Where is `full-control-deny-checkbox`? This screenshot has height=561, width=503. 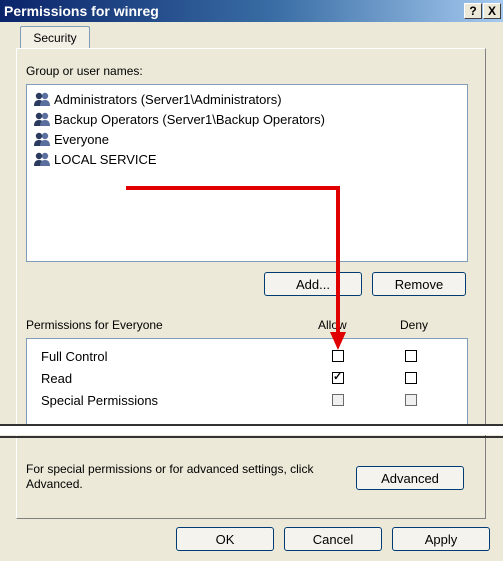 full-control-deny-checkbox is located at coordinates (411, 356).